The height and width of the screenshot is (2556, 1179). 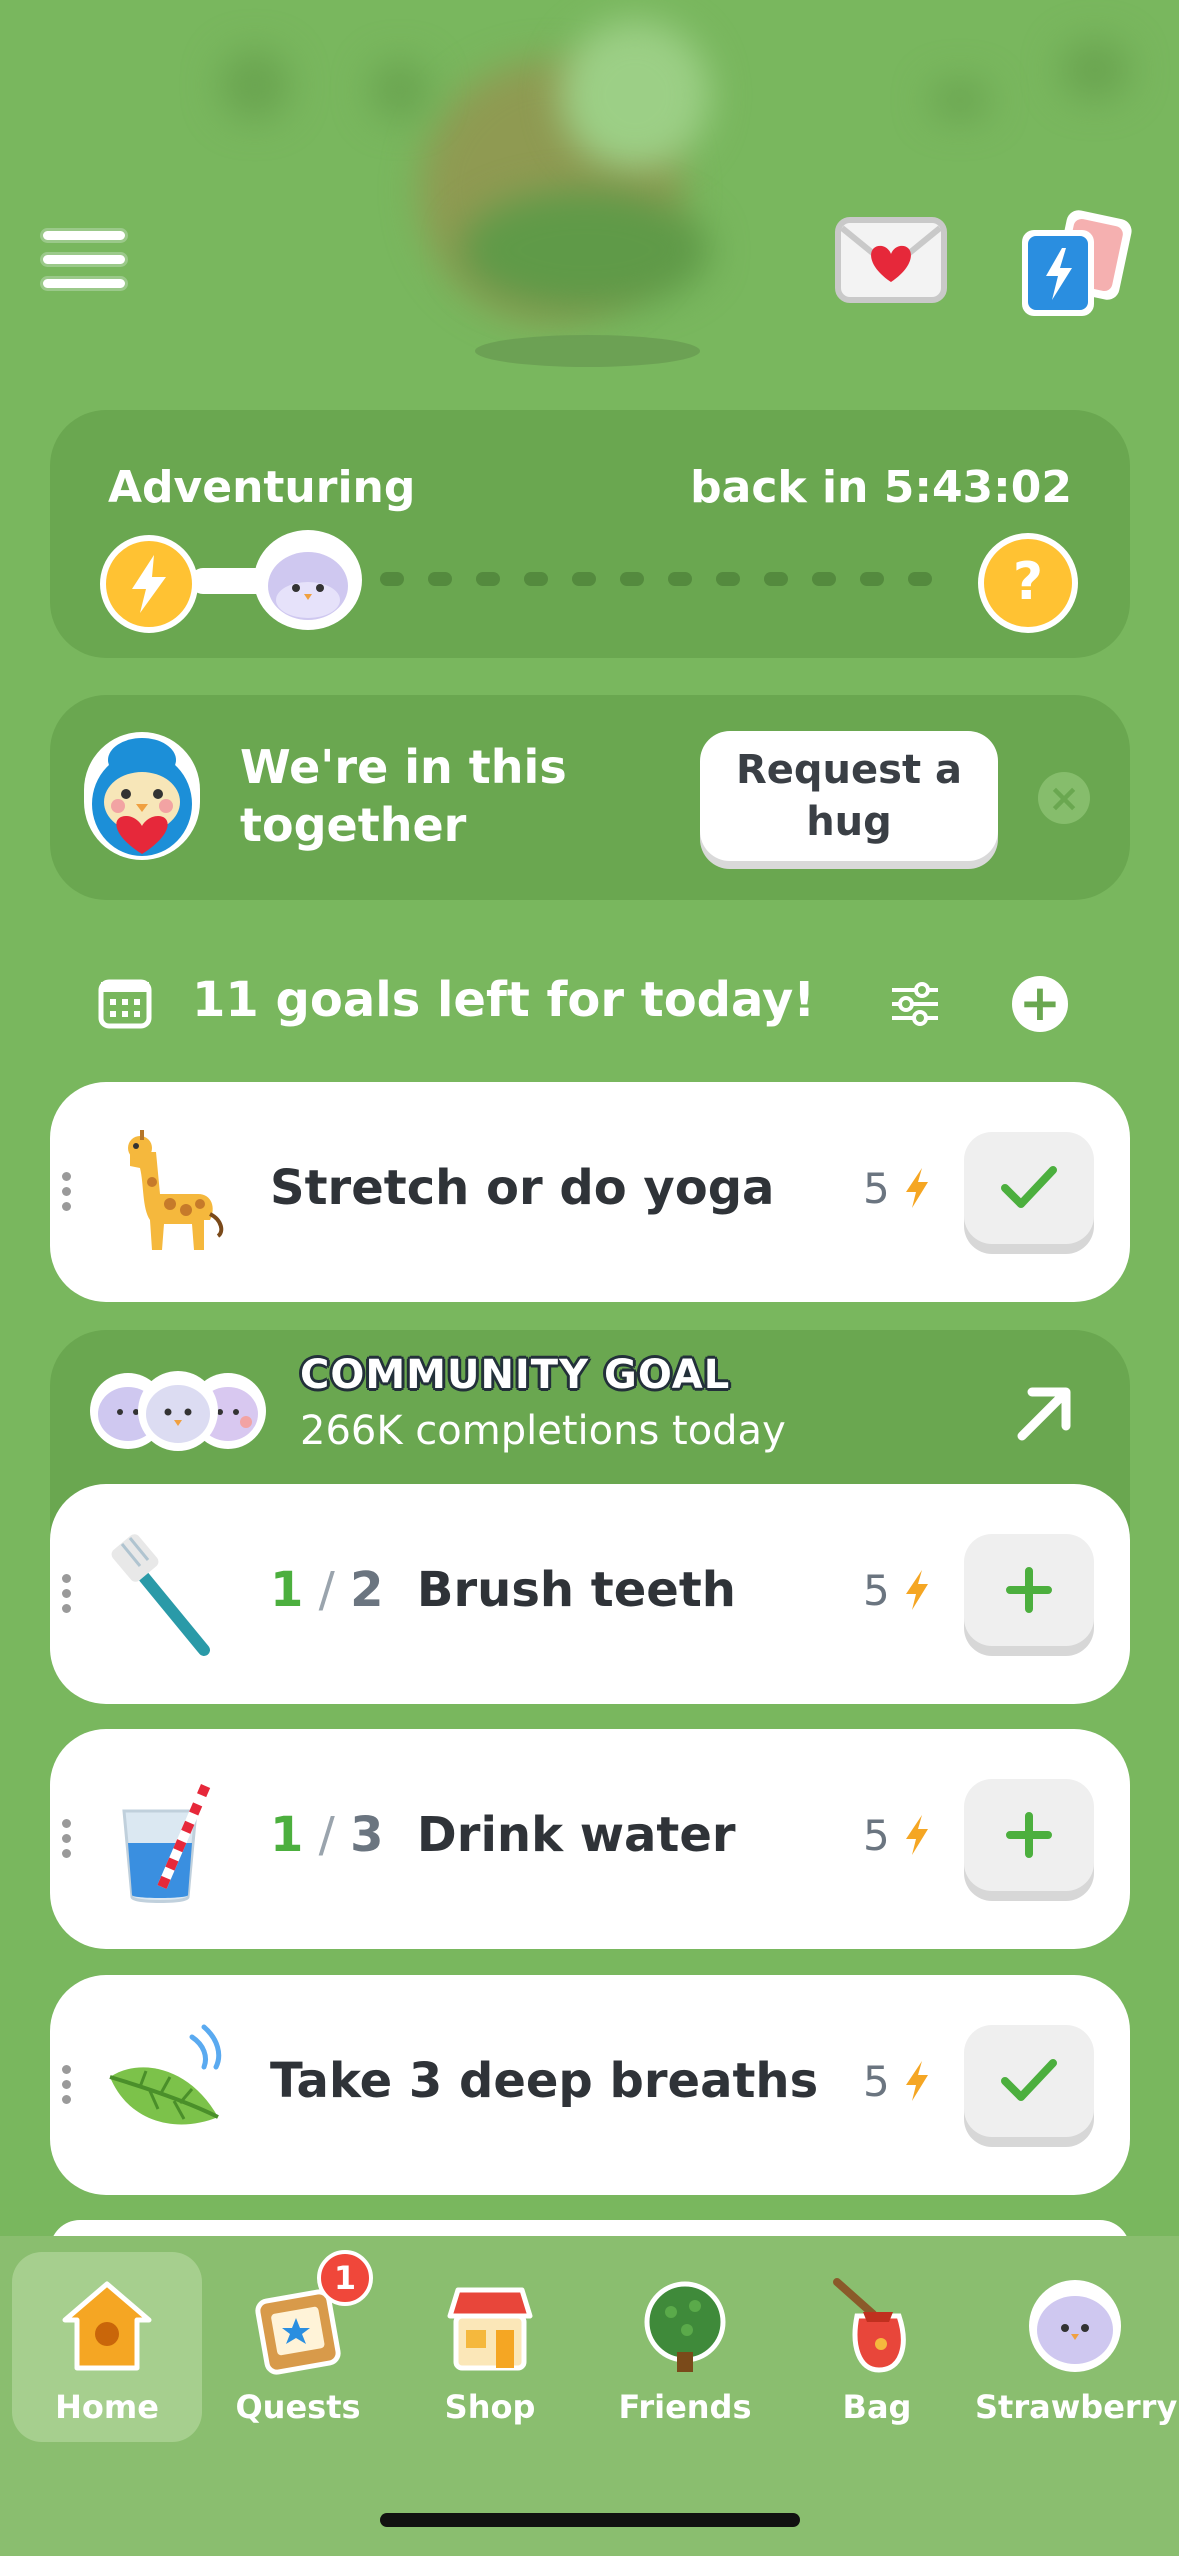 I want to click on goal-name: 1 / 3 Drink water, so click(x=503, y=1835).